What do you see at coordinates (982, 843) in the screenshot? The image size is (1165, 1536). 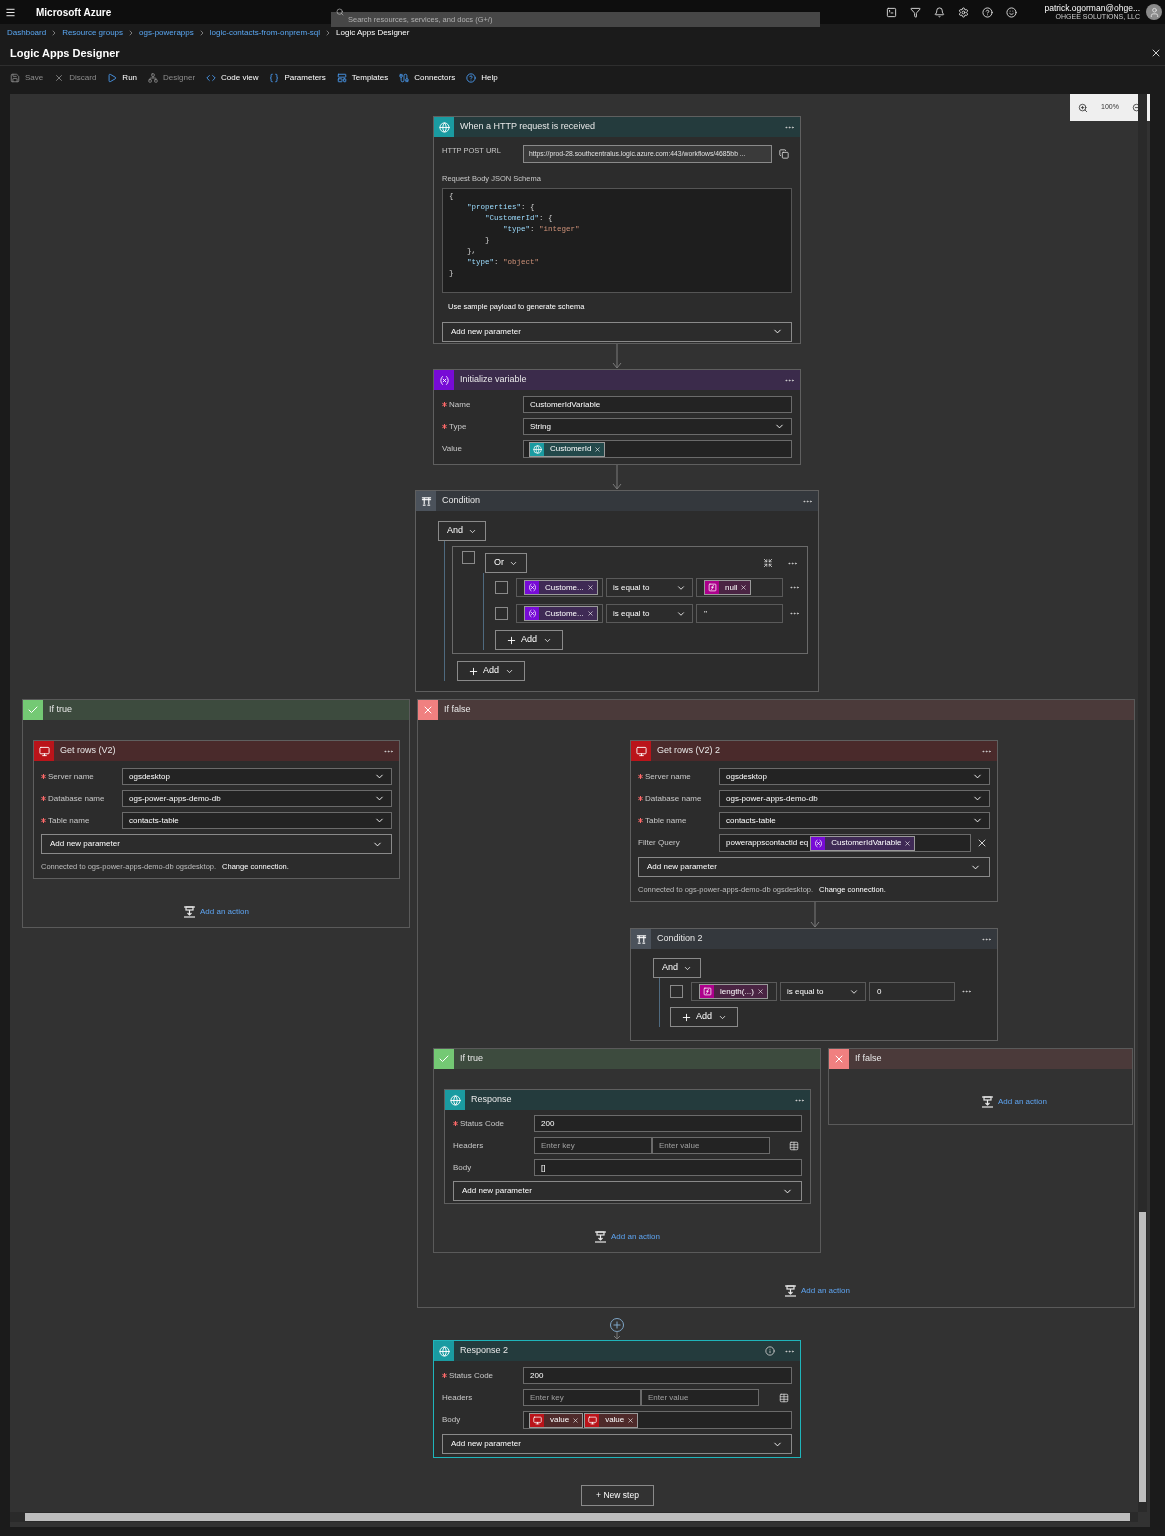 I see `clear-icon` at bounding box center [982, 843].